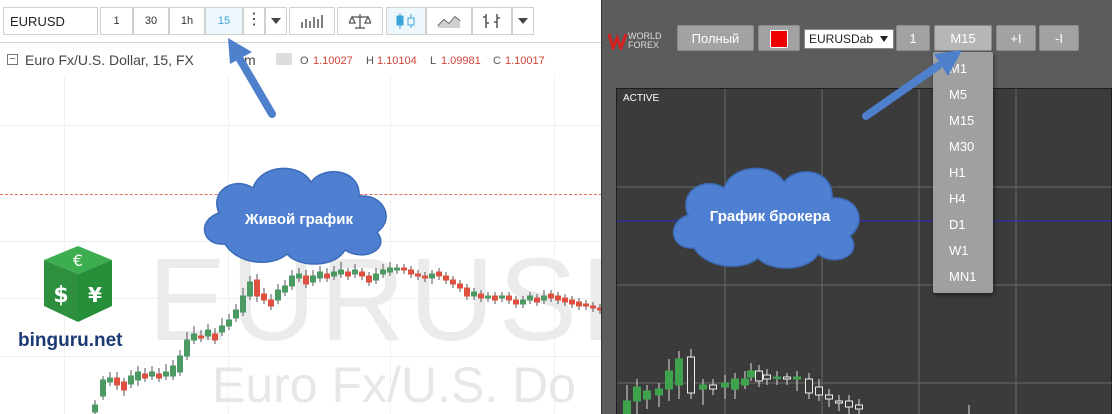  Describe the element at coordinates (963, 147) in the screenshot. I see `timeframe-option-m30: M30` at that location.